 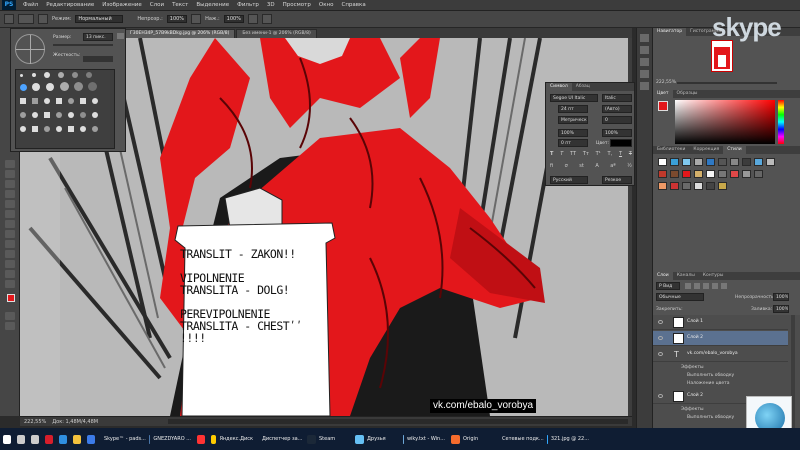 What do you see at coordinates (233, 19) in the screenshot?
I see `flow-field: 100%` at bounding box center [233, 19].